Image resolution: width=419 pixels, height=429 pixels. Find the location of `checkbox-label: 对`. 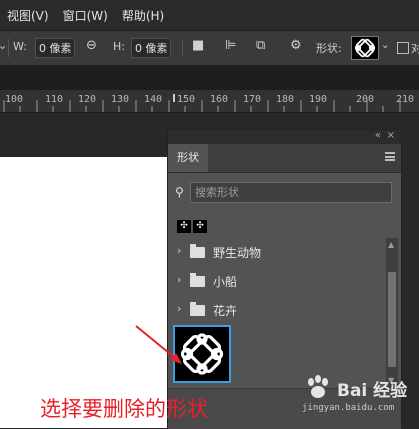

checkbox-label: 对 is located at coordinates (415, 48).